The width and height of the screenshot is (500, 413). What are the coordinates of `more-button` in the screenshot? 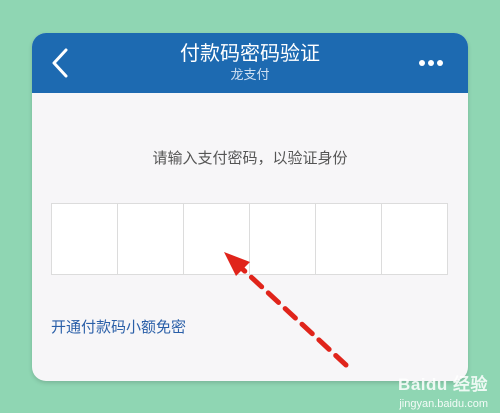 It's located at (431, 63).